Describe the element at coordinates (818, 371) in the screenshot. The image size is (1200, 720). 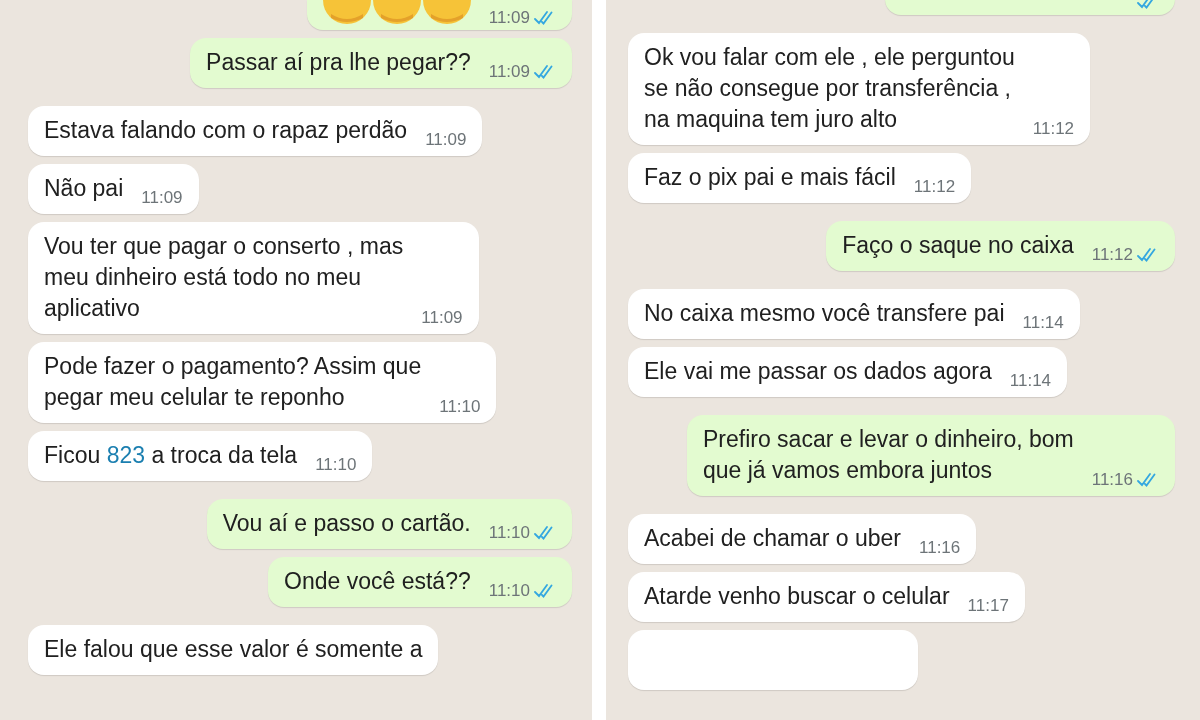
I see `message-text: Ele vai me passar os dados agora` at that location.